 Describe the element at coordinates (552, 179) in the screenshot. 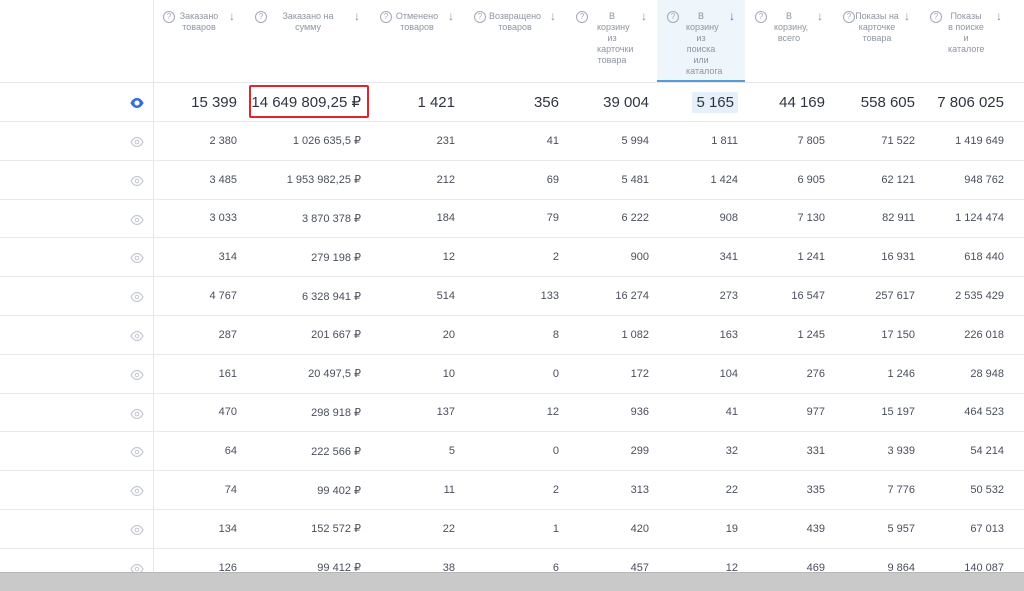

I see `cell-value: 69` at that location.